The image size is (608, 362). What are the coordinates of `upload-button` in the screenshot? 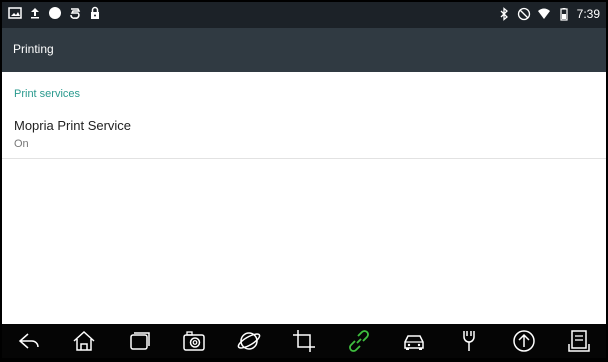 It's located at (524, 341).